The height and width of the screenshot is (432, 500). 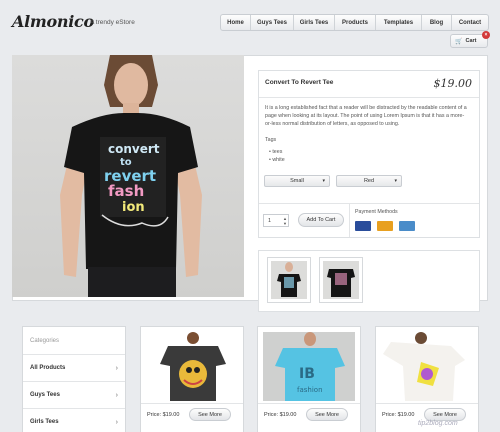 What do you see at coordinates (277, 160) in the screenshot?
I see `tag-item: • white` at bounding box center [277, 160].